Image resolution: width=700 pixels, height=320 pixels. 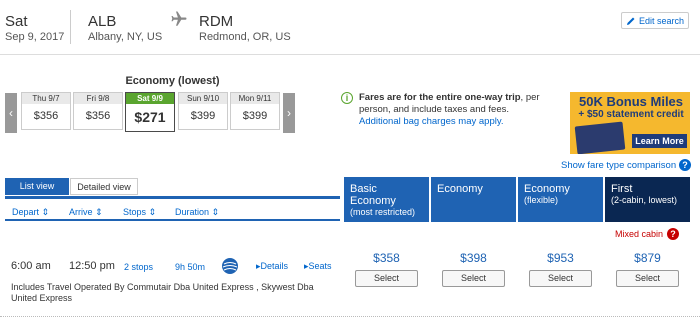 I want to click on calendar-day: Thu 9/7 $356, so click(x=46, y=111).